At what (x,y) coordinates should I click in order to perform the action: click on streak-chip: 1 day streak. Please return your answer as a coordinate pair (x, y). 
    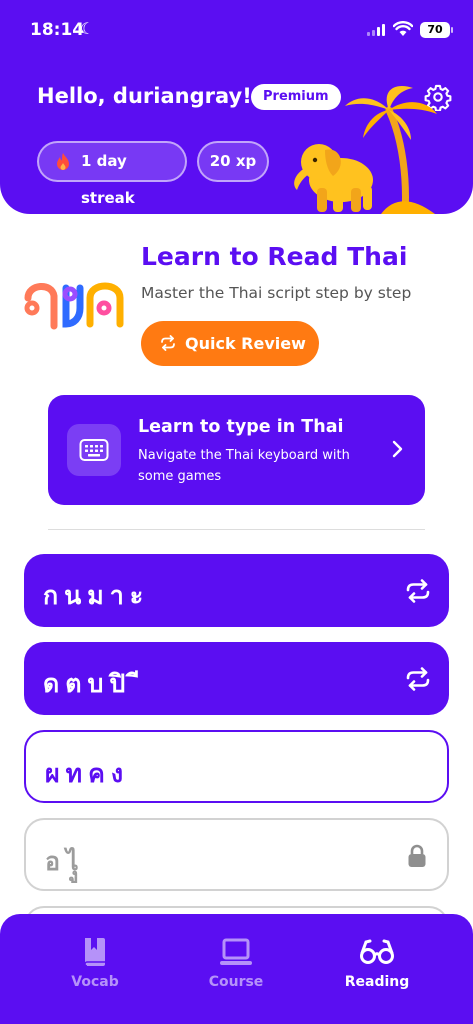
    Looking at the image, I should click on (112, 174).